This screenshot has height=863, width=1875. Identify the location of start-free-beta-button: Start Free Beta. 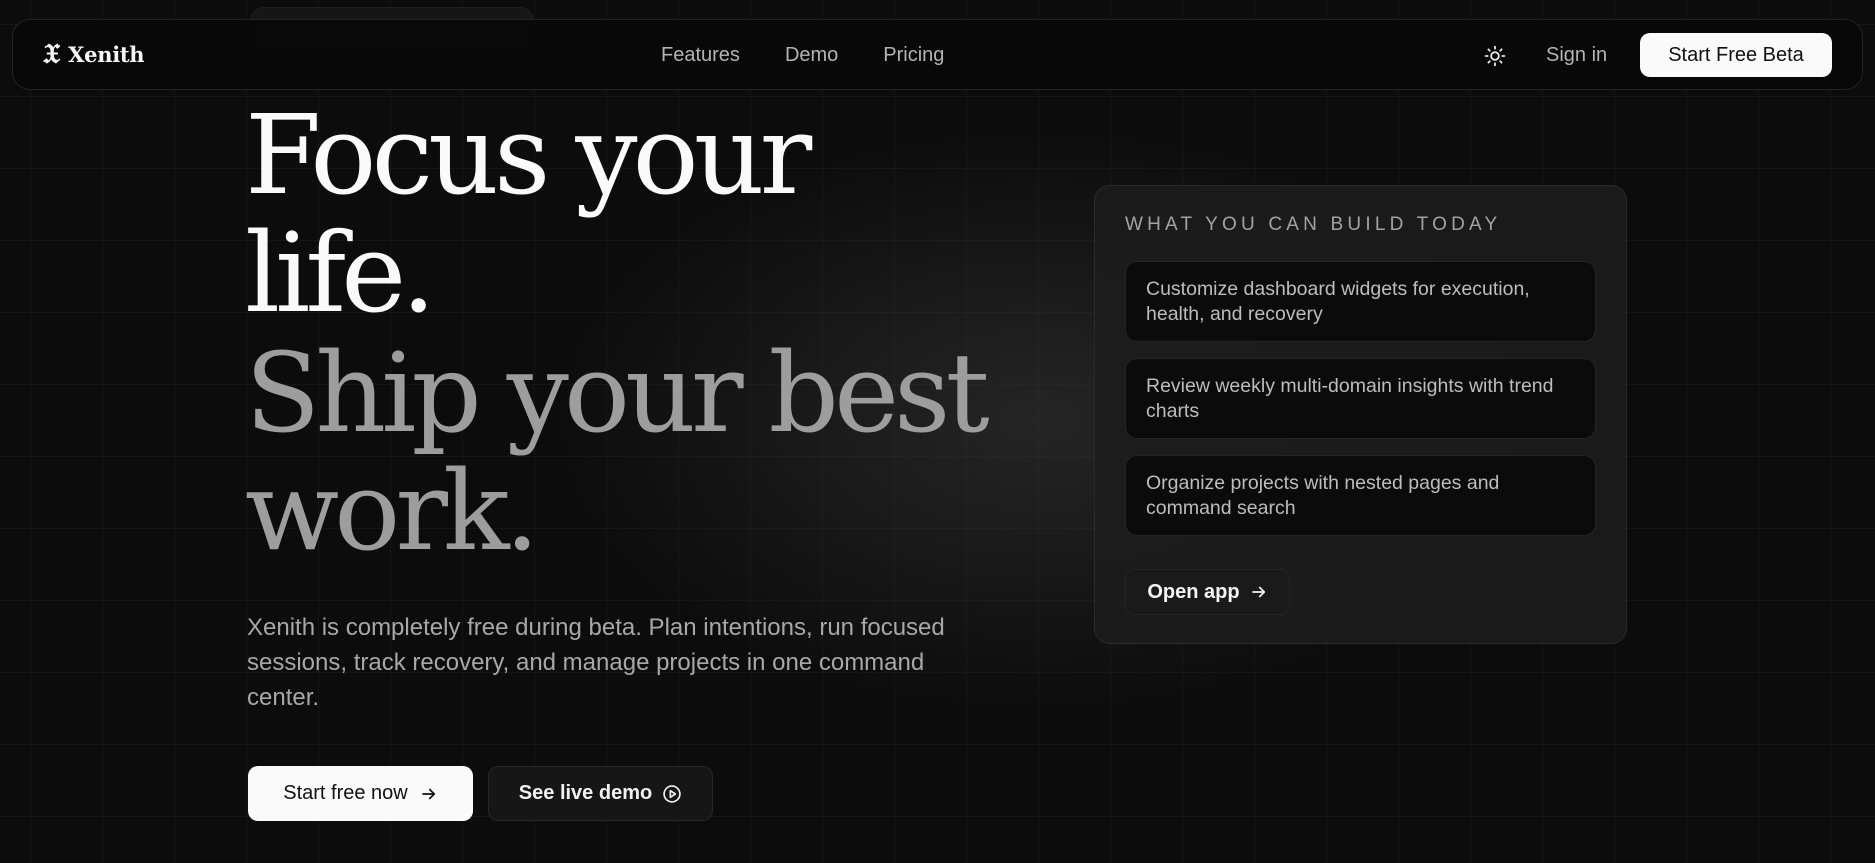
(1736, 55).